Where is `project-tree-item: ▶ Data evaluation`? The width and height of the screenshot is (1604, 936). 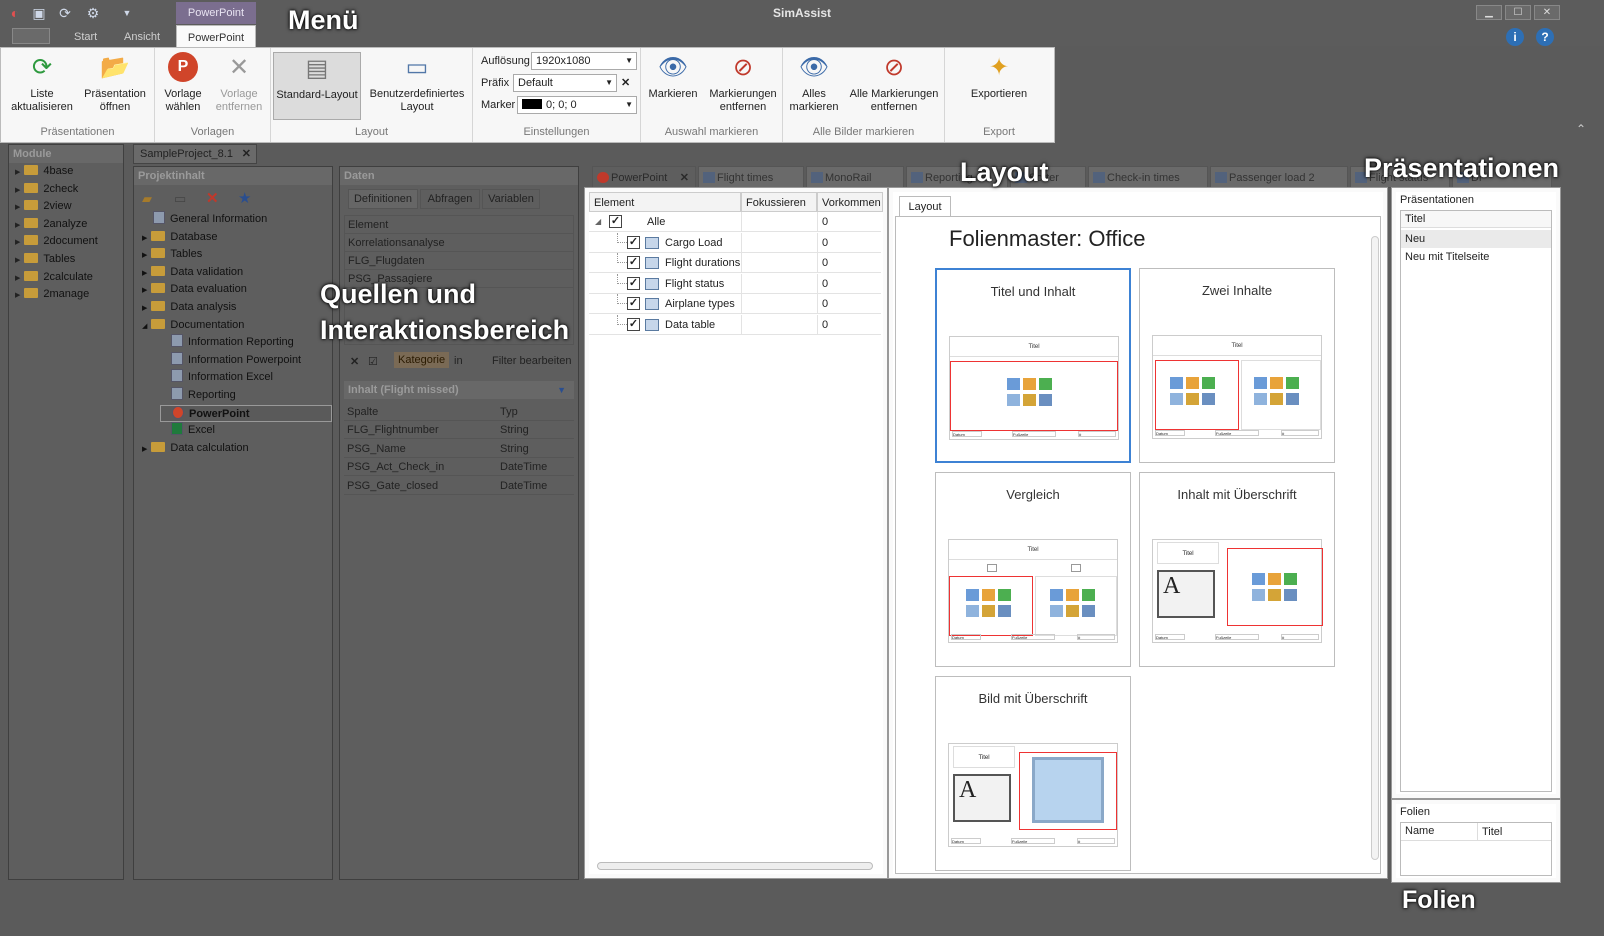
project-tree-item: ▶ Data evaluation is located at coordinates (194, 289).